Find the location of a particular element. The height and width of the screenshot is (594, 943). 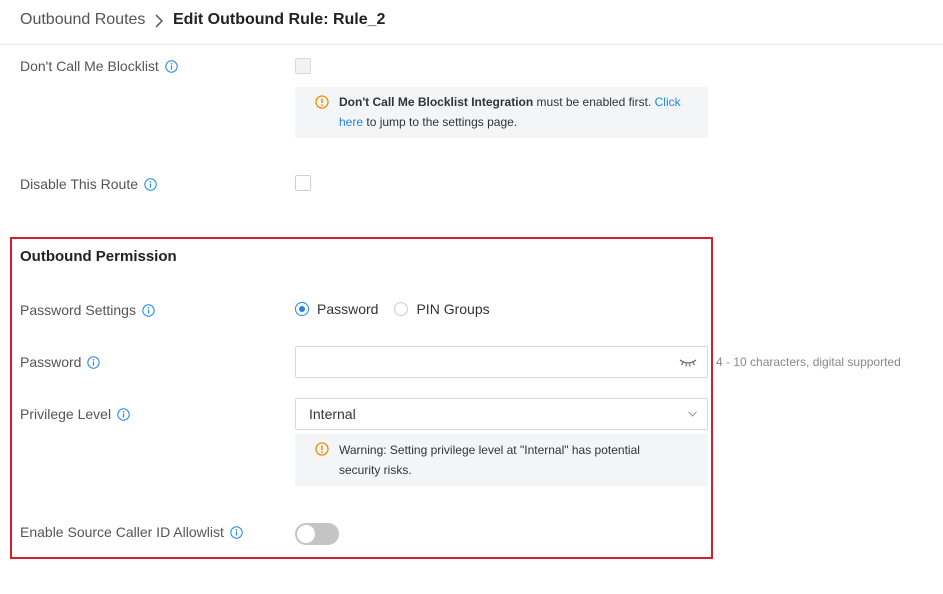

chevron-right-icon is located at coordinates (159, 21).